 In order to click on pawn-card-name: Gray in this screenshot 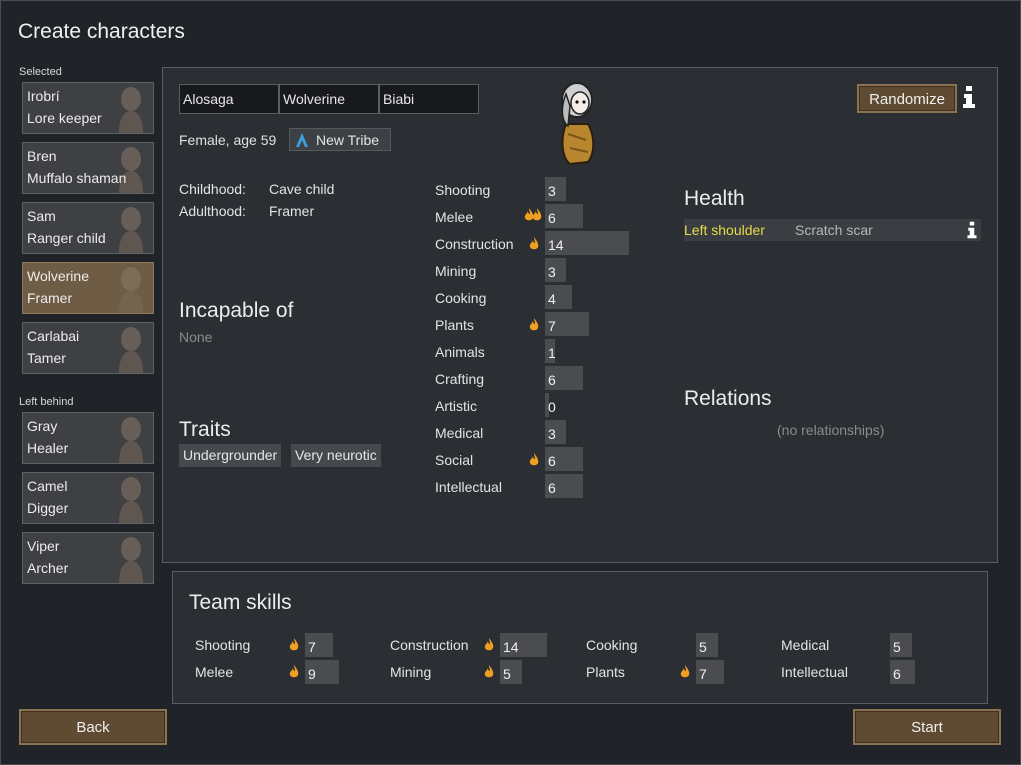, I will do `click(42, 426)`.